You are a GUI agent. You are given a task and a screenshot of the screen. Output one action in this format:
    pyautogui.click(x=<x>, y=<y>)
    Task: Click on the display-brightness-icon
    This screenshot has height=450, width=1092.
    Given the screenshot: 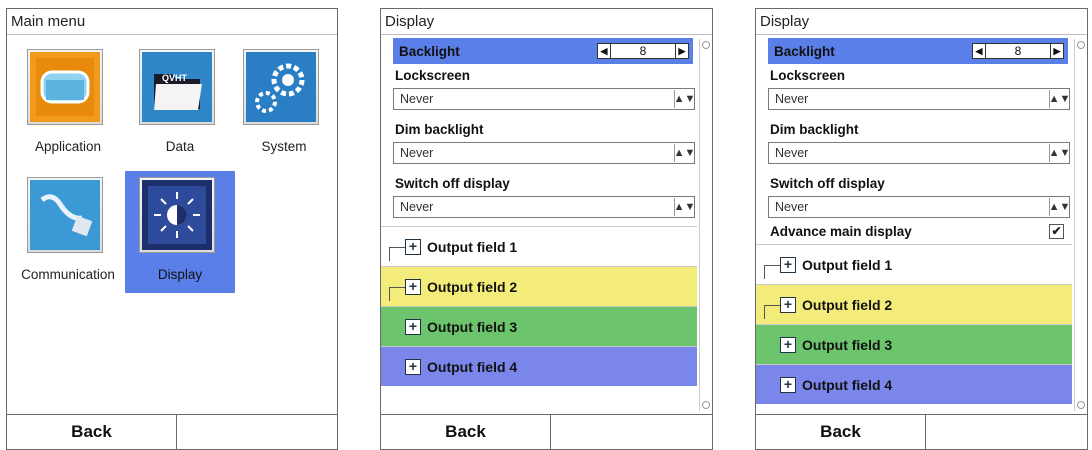 What is the action you would take?
    pyautogui.click(x=177, y=215)
    